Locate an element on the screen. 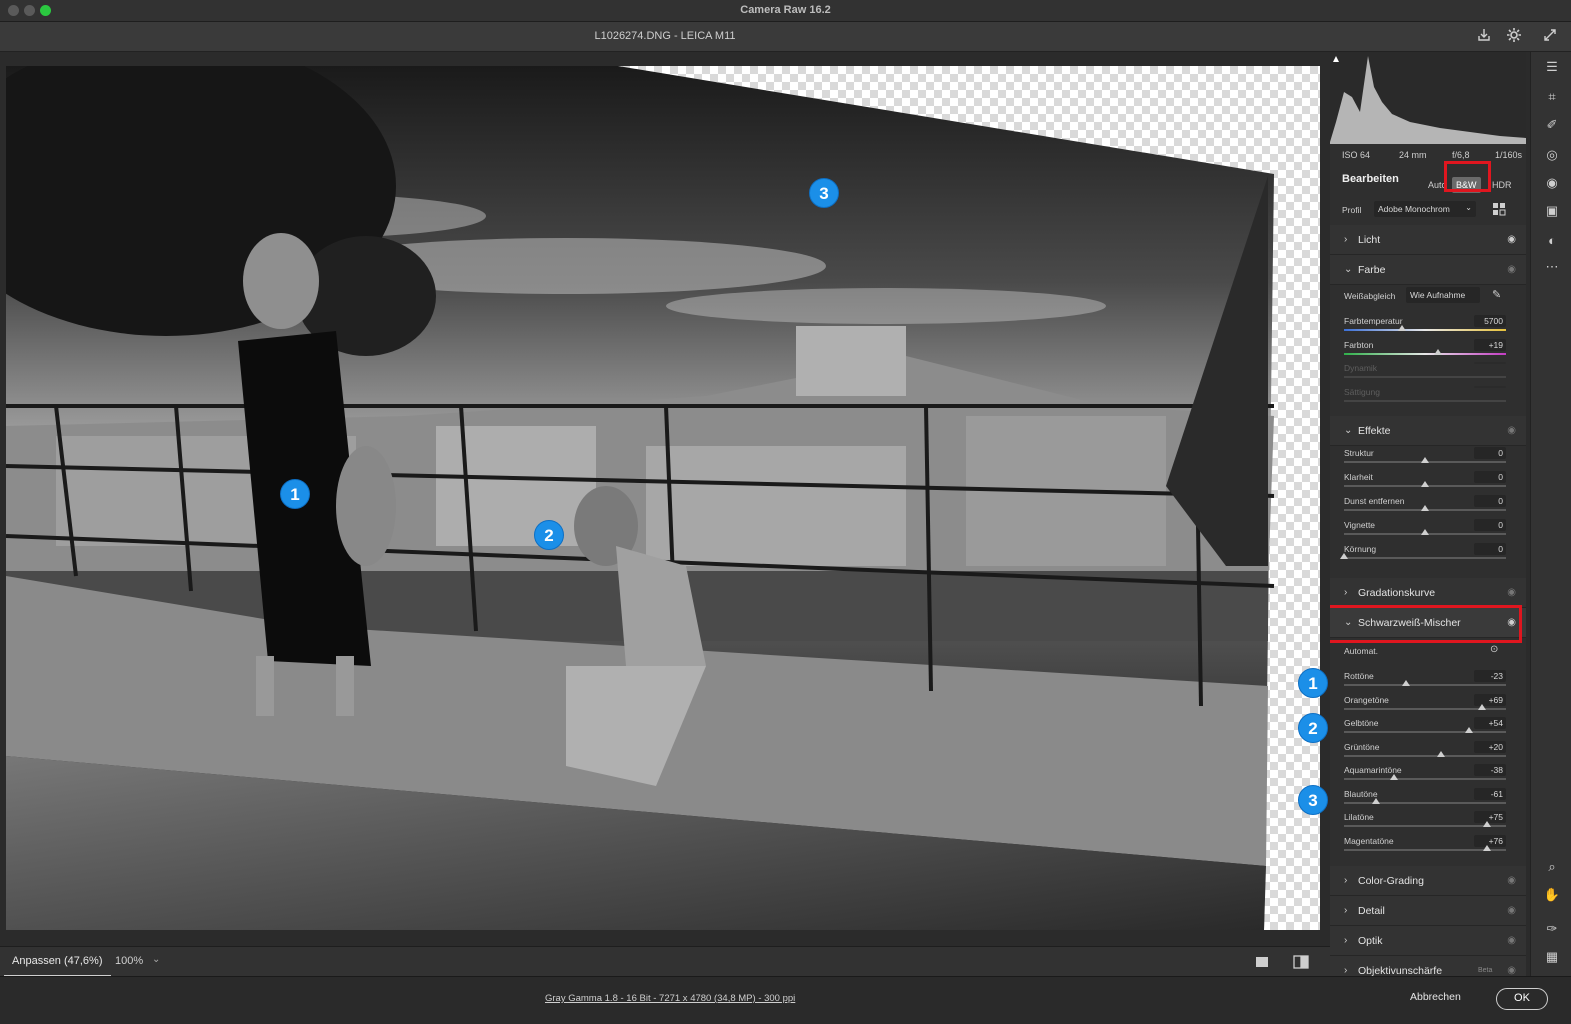 This screenshot has height=1024, width=1571. grid-icon: ▦ is located at coordinates (1552, 957).